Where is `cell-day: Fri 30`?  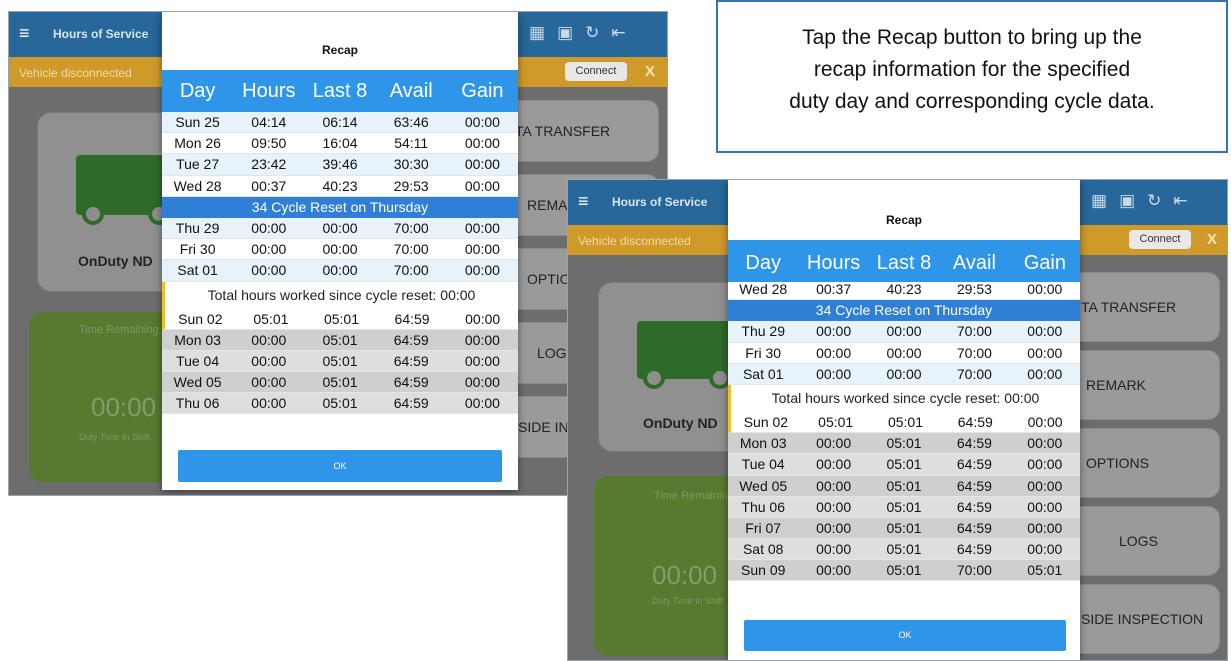
cell-day: Fri 30 is located at coordinates (197, 249).